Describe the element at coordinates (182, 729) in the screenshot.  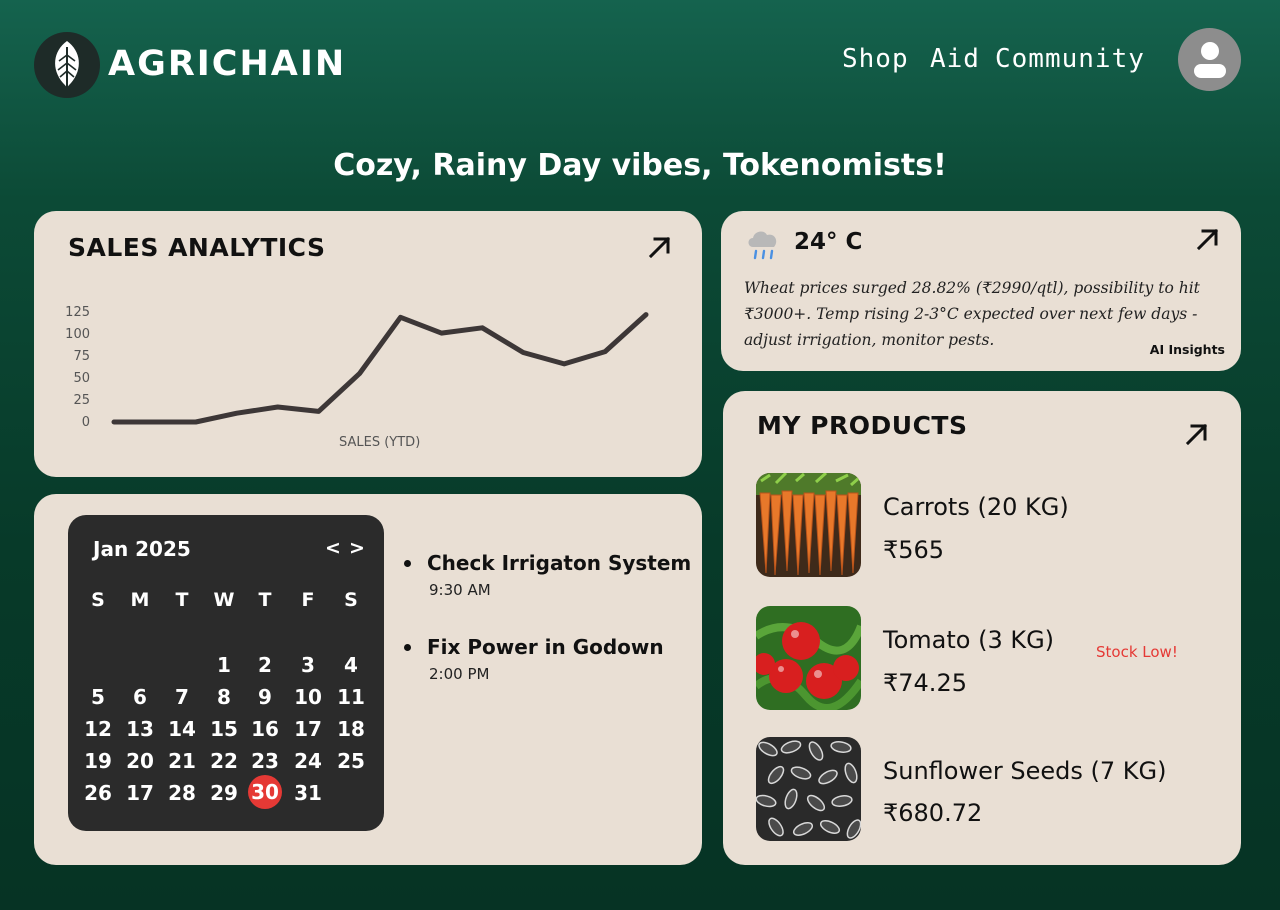
I see `calendar-day: 14` at that location.